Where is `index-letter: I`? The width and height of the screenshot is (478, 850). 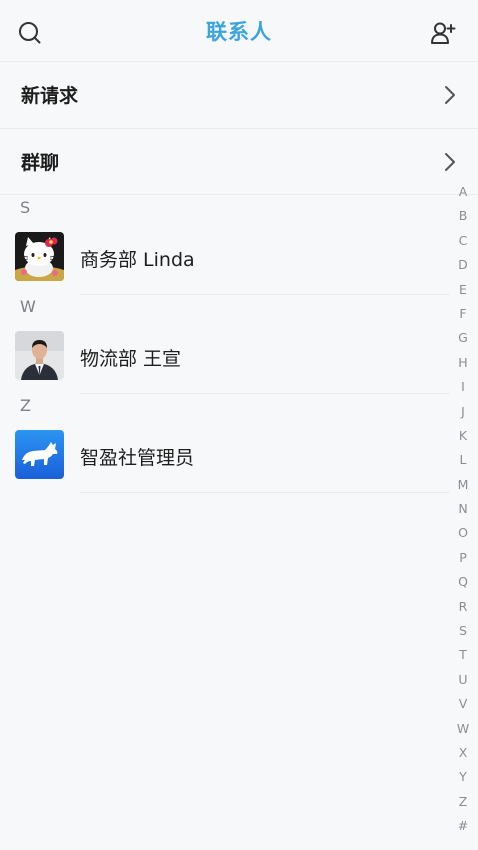
index-letter: I is located at coordinates (463, 387).